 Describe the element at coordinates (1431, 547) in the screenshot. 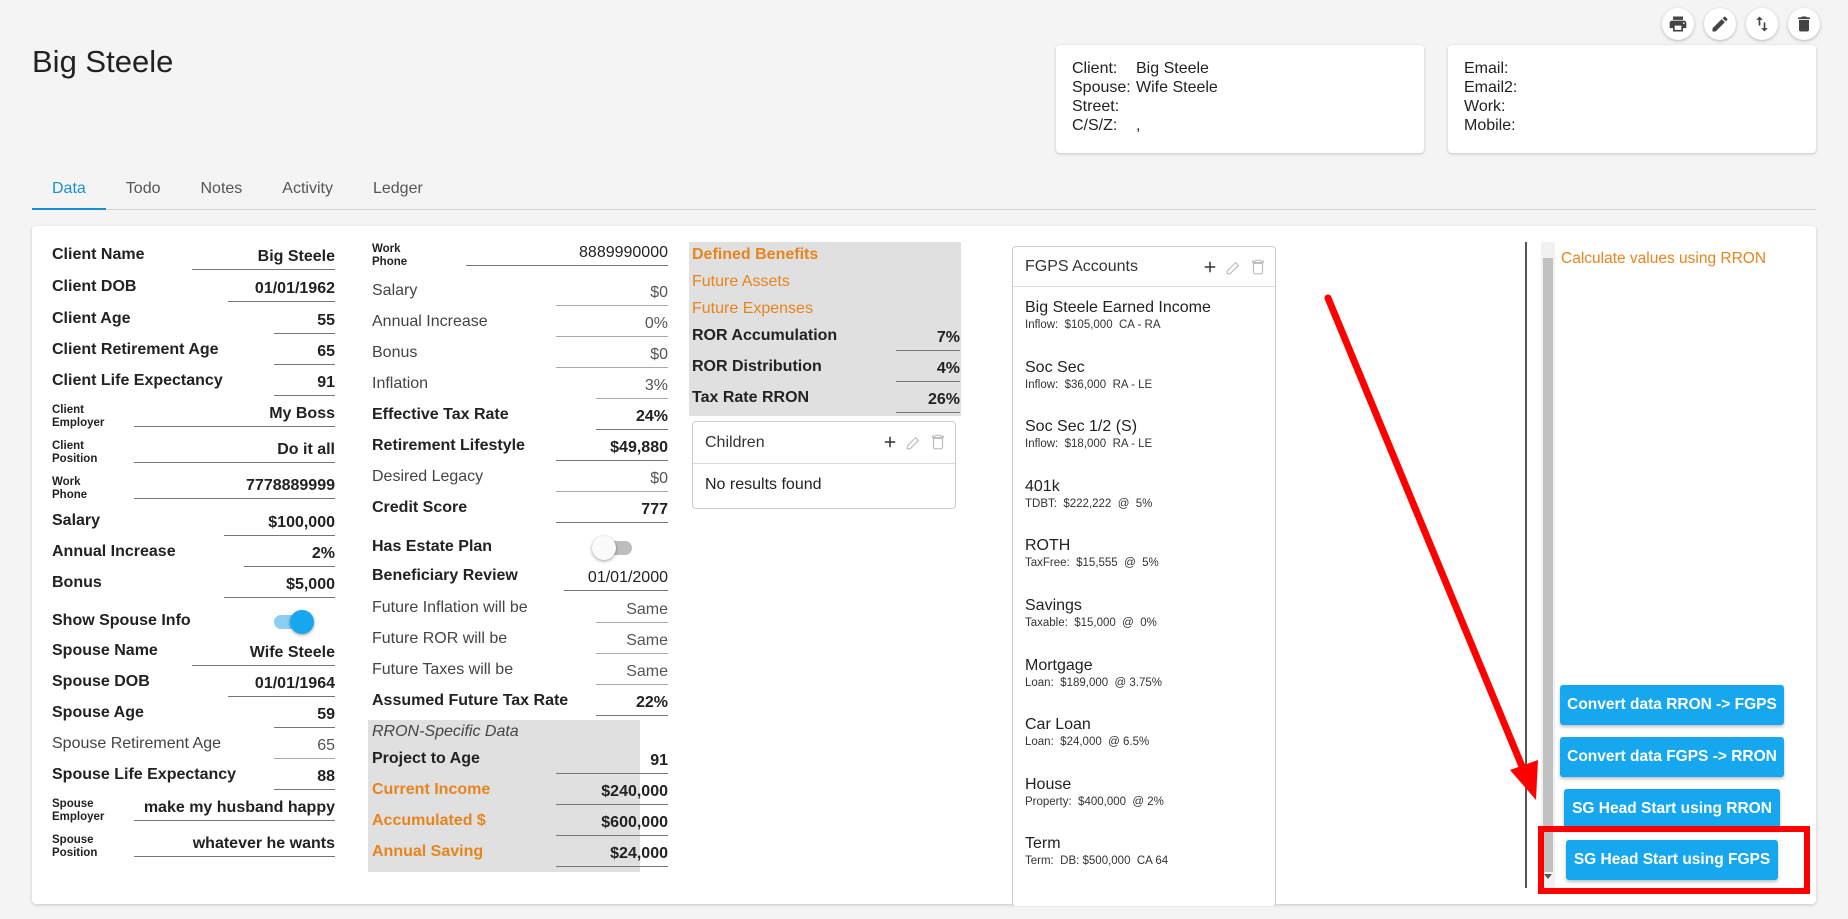

I see `annotation-arrow-icon` at that location.